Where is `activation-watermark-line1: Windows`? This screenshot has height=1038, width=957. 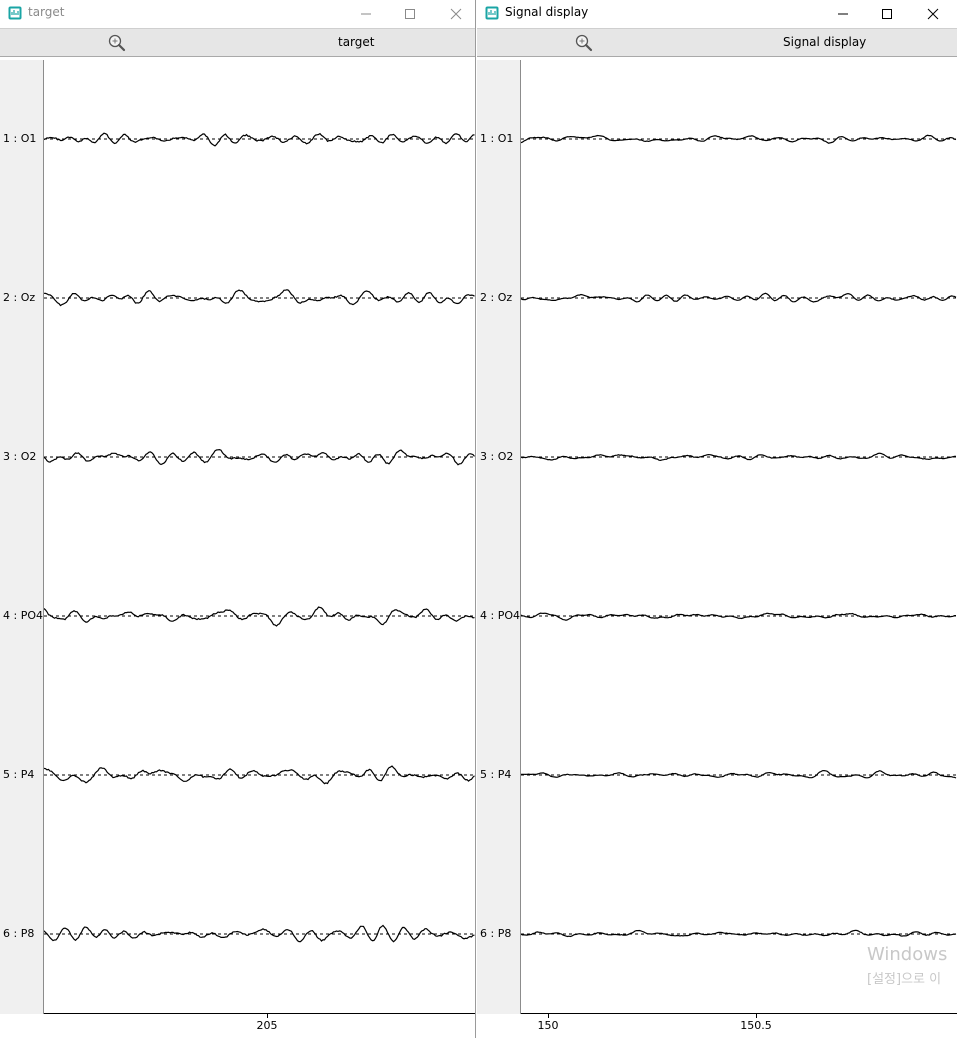 activation-watermark-line1: Windows is located at coordinates (907, 954).